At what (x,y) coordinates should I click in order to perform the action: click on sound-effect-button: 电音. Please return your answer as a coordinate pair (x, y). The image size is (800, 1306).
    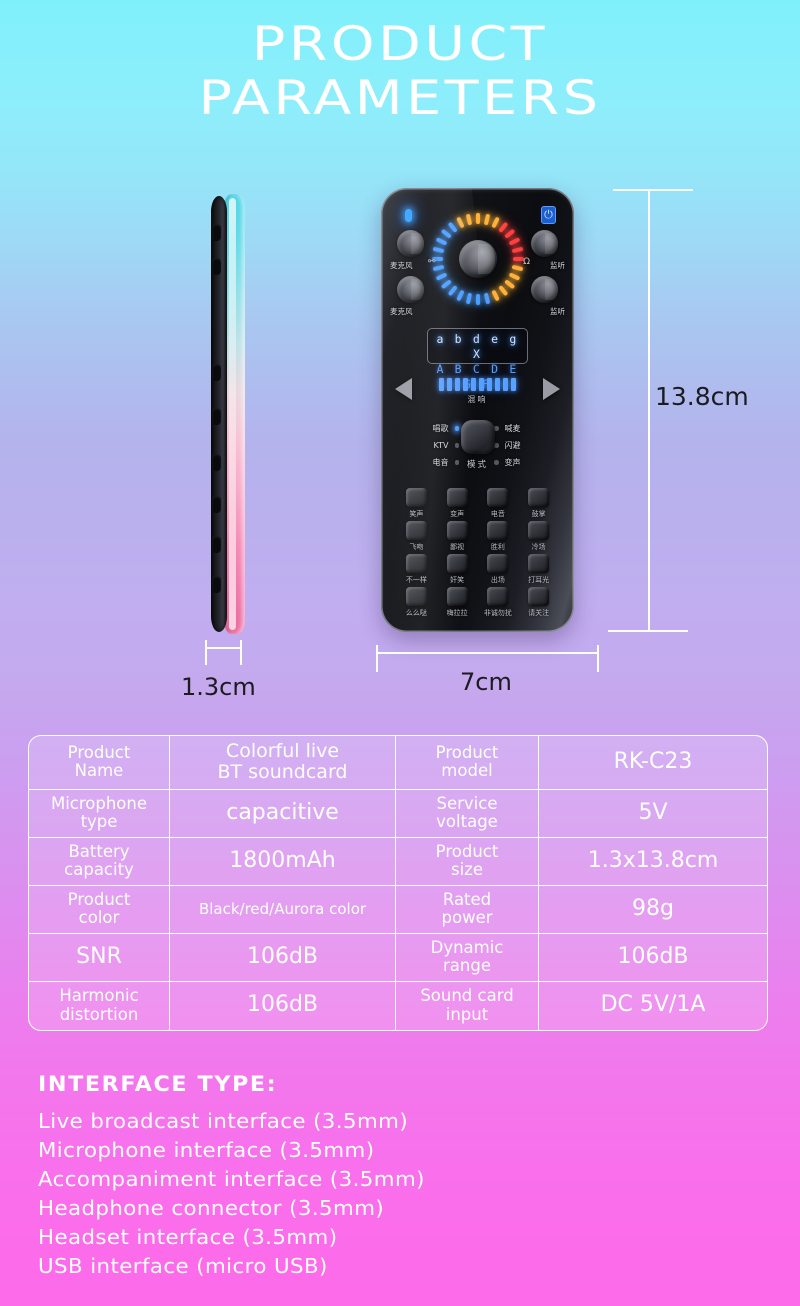
    Looking at the image, I should click on (498, 504).